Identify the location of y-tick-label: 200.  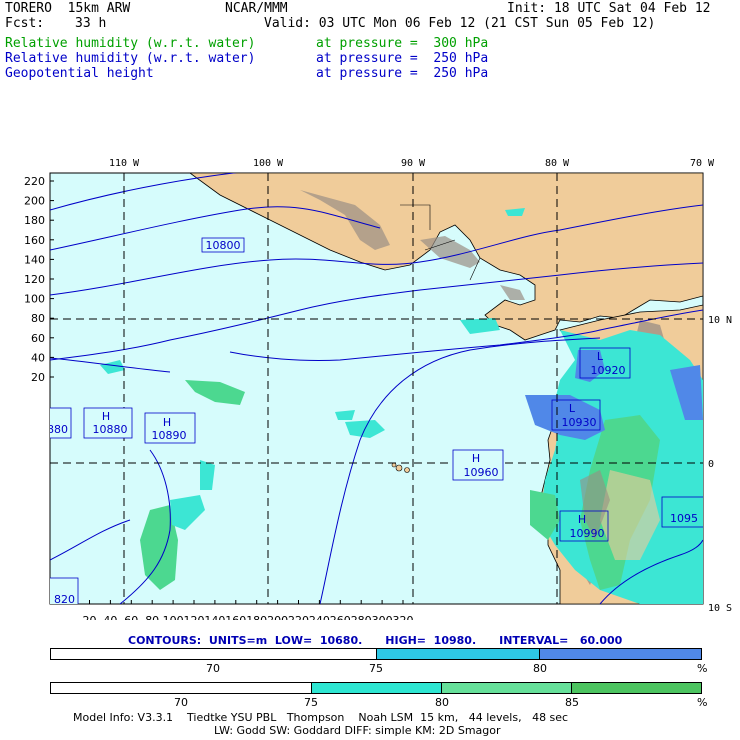
(34, 201).